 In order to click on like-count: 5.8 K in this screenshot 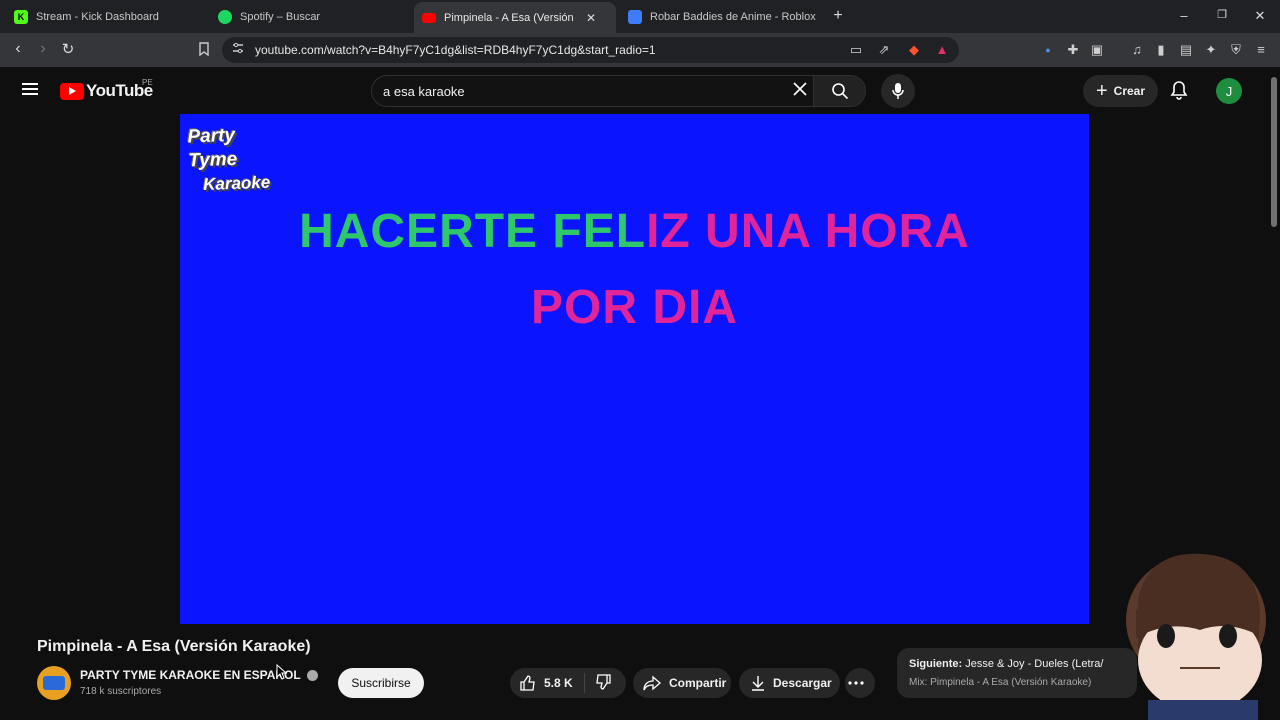, I will do `click(558, 683)`.